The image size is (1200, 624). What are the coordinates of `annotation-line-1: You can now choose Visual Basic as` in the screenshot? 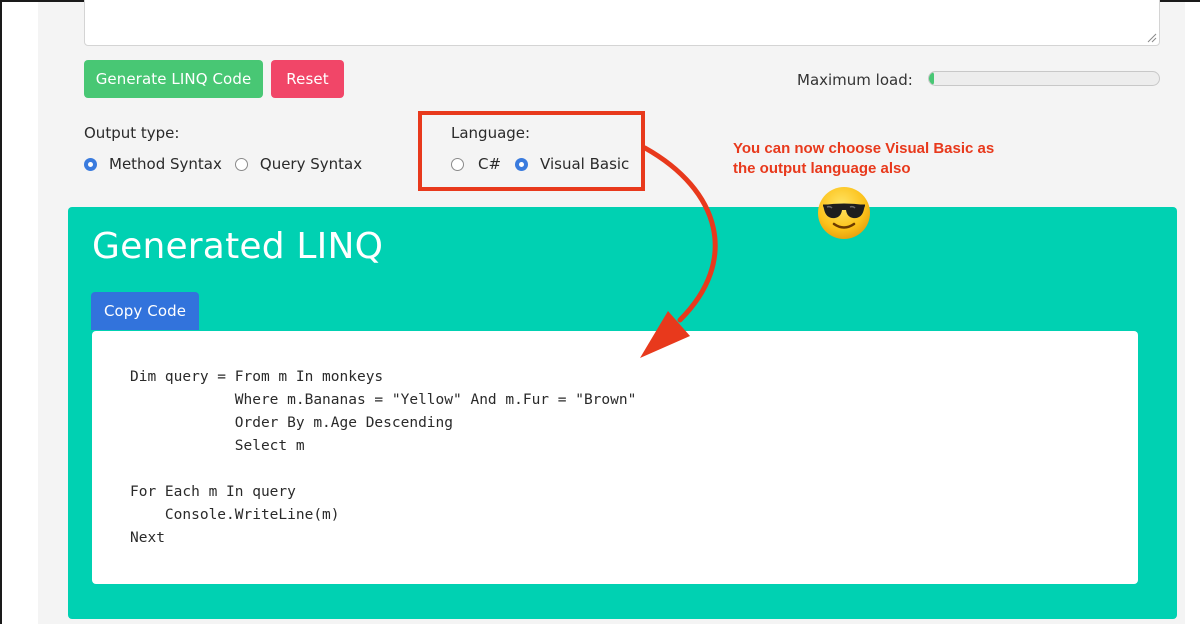 It's located at (864, 148).